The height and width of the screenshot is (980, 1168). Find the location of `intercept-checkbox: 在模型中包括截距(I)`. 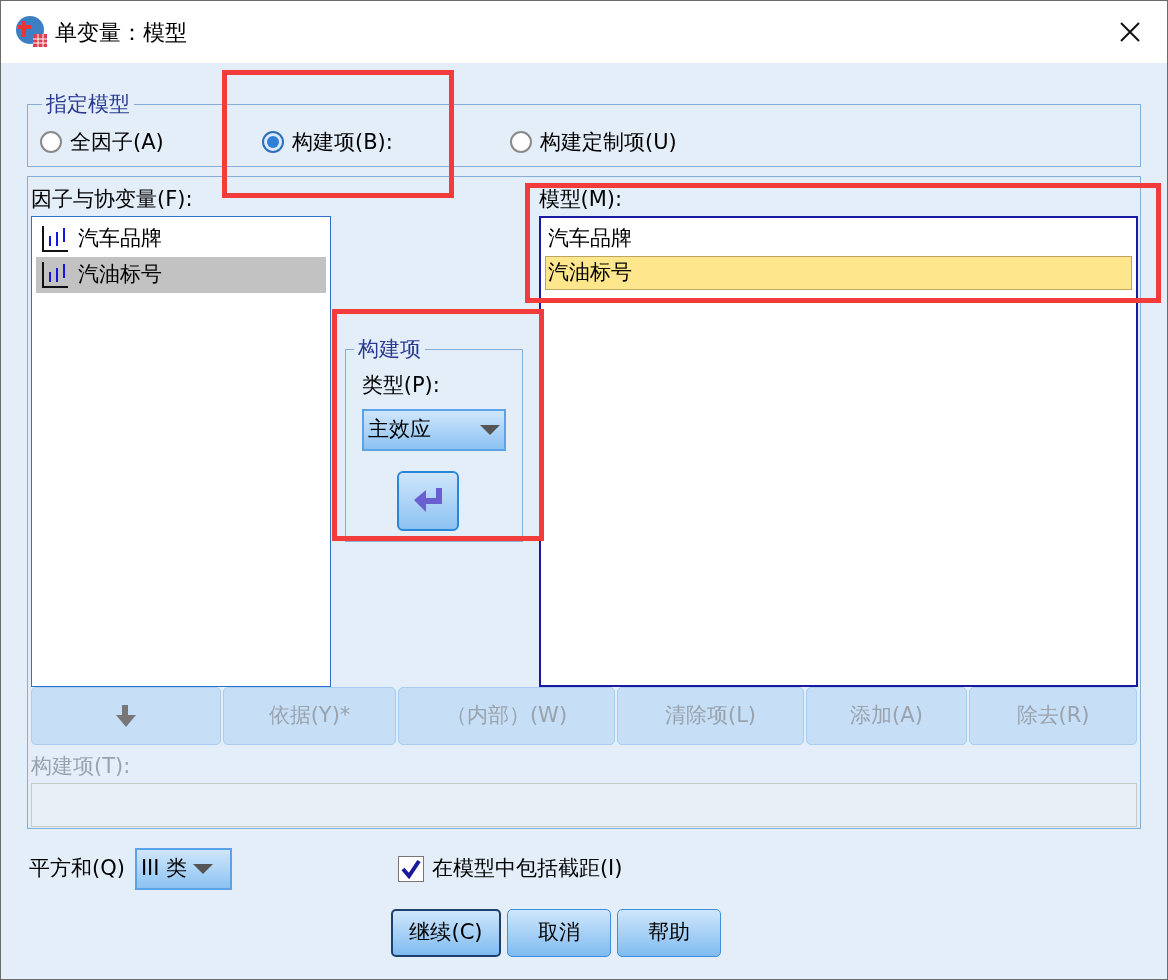

intercept-checkbox: 在模型中包括截距(I) is located at coordinates (510, 869).